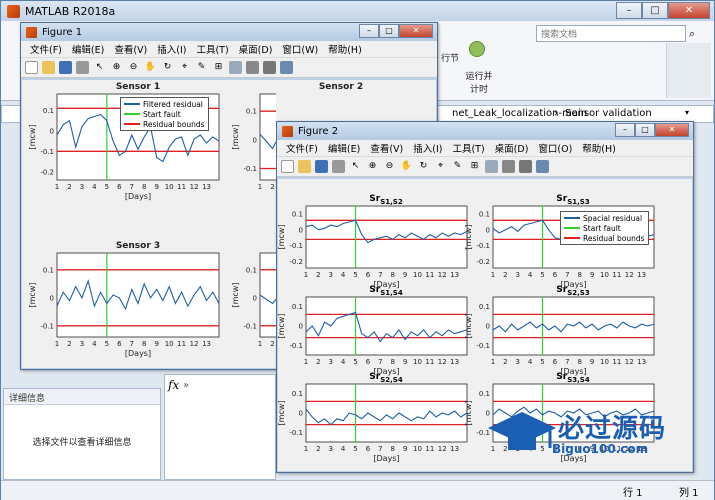 This screenshot has height=500, width=715. Describe the element at coordinates (687, 112) in the screenshot. I see `path-dropdown-icon: ▾` at that location.